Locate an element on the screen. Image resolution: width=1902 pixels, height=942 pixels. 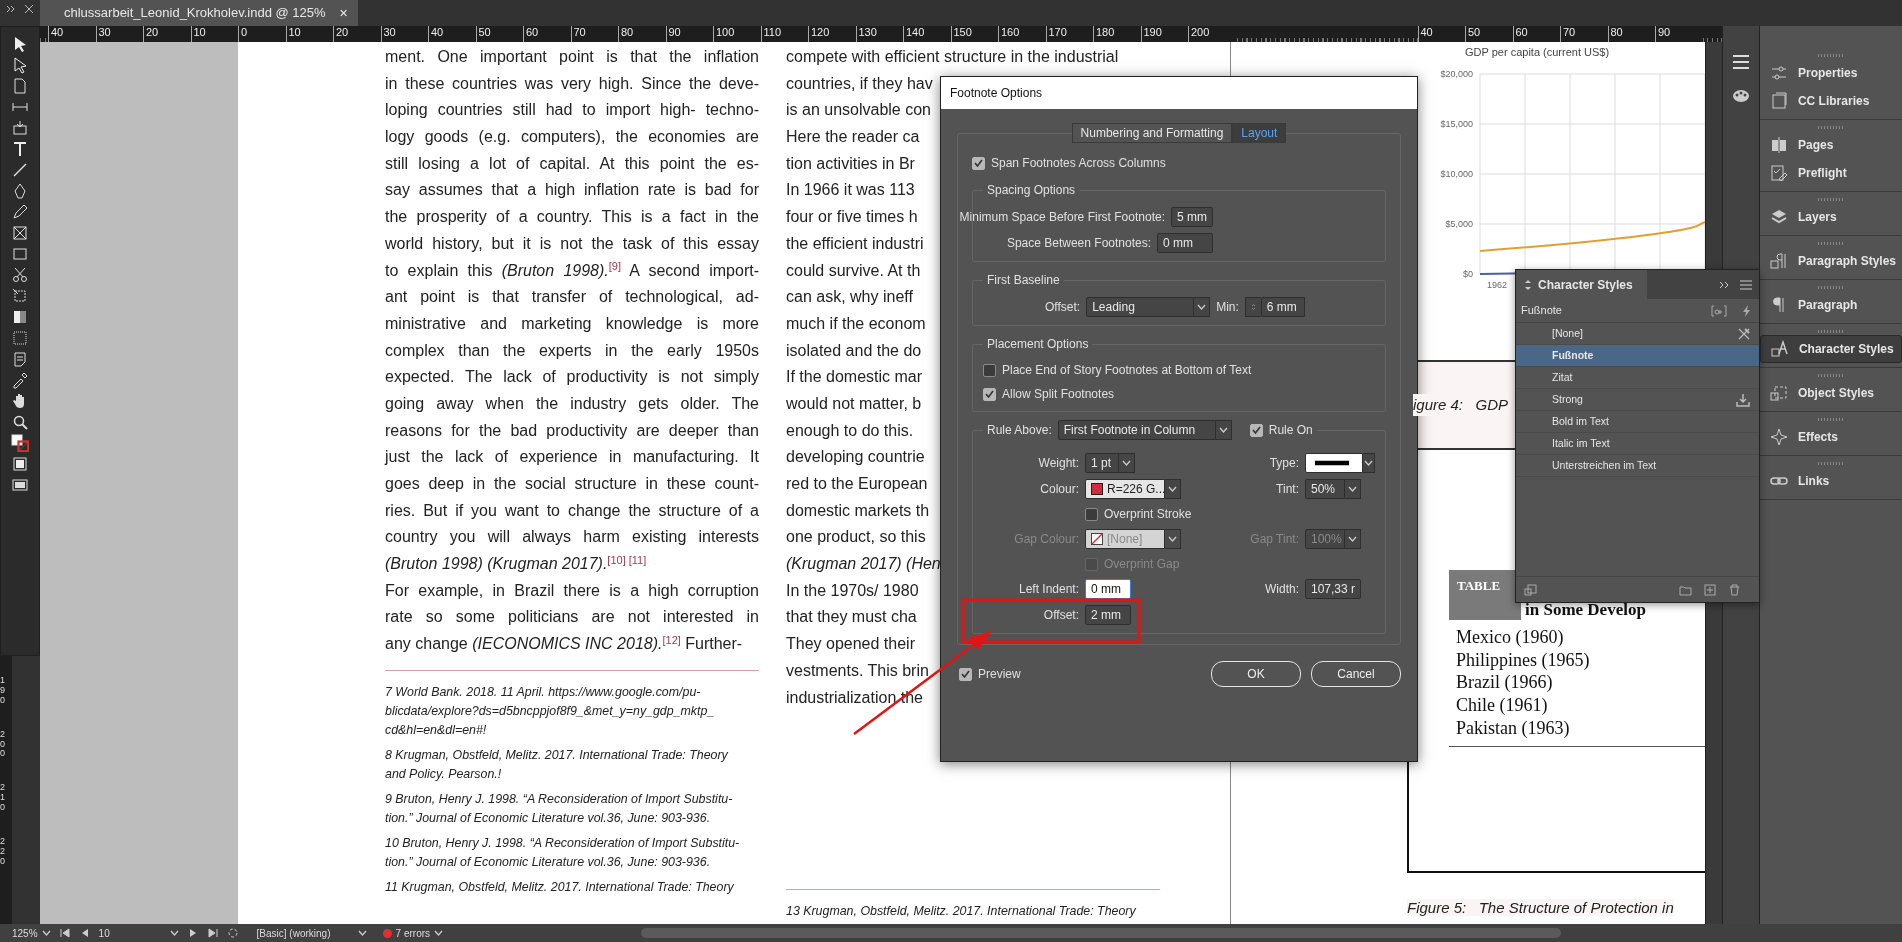
page-number-dropdown: 10 is located at coordinates (138, 933).